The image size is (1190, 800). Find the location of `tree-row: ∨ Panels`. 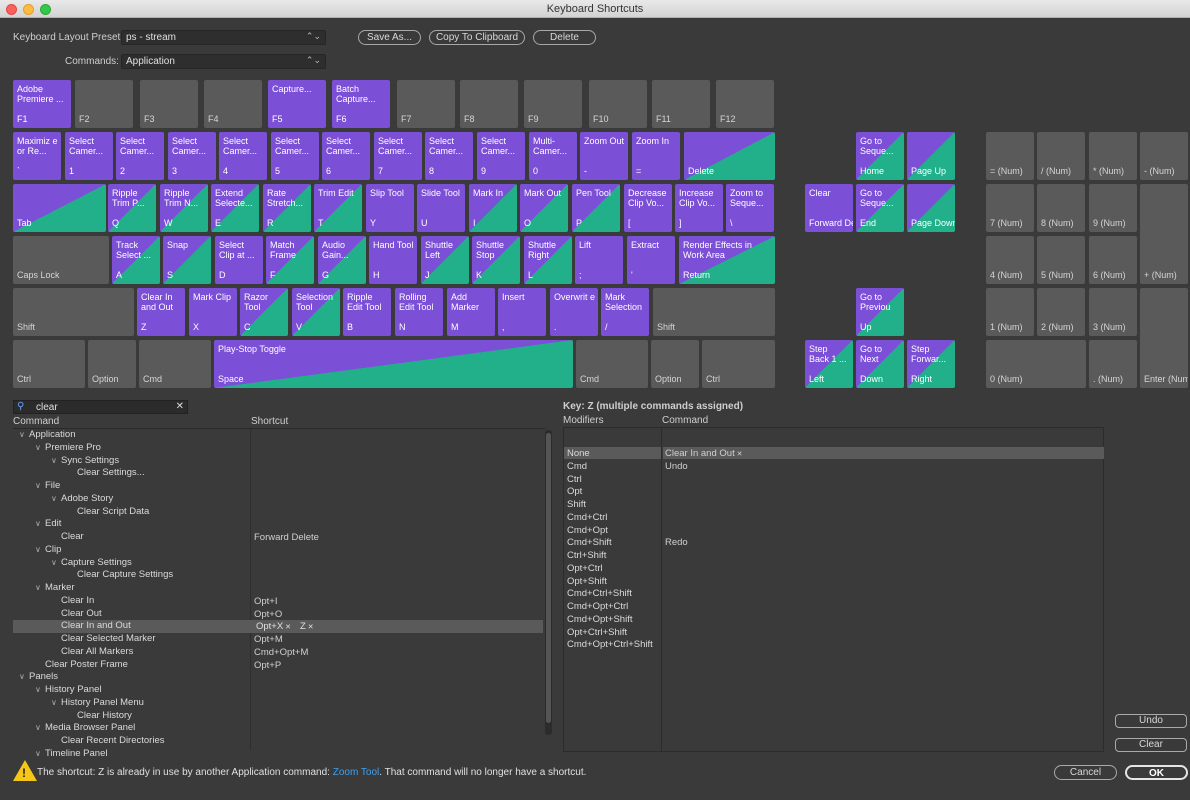

tree-row: ∨ Panels is located at coordinates (278, 677).